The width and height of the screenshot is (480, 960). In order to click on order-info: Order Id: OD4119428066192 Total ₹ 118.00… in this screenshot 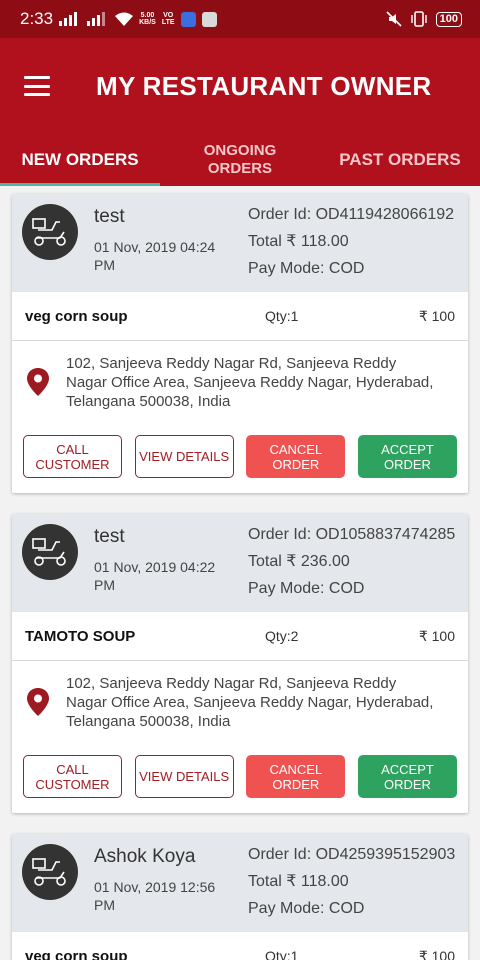, I will do `click(351, 246)`.